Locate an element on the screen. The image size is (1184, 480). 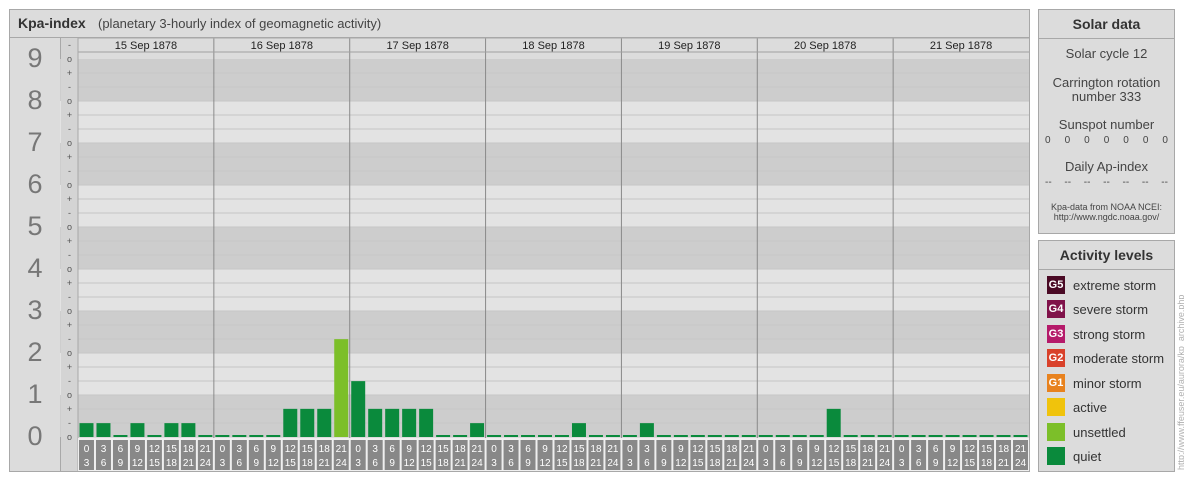
hour-label-end: 21 is located at coordinates (461, 463).